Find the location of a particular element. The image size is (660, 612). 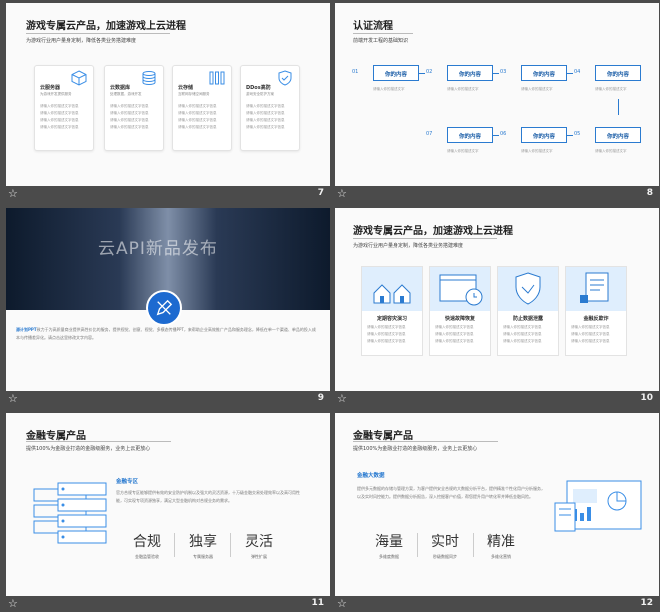

pencil-ruler-icon is located at coordinates (164, 307).